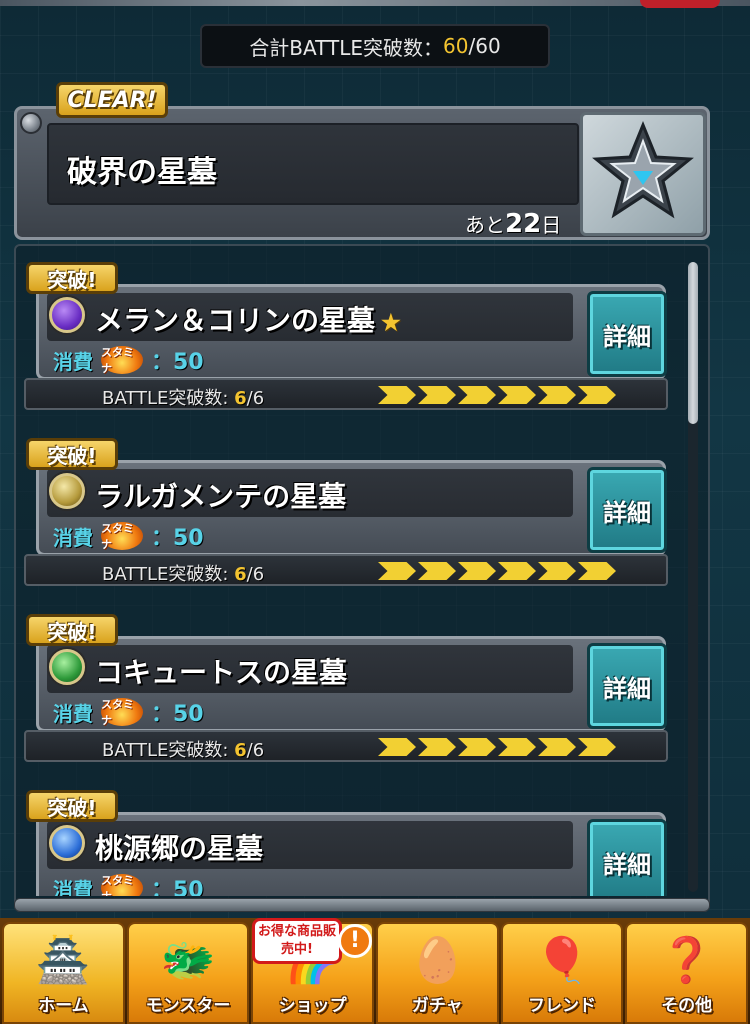  I want to click on star-emblem-icon, so click(643, 170).